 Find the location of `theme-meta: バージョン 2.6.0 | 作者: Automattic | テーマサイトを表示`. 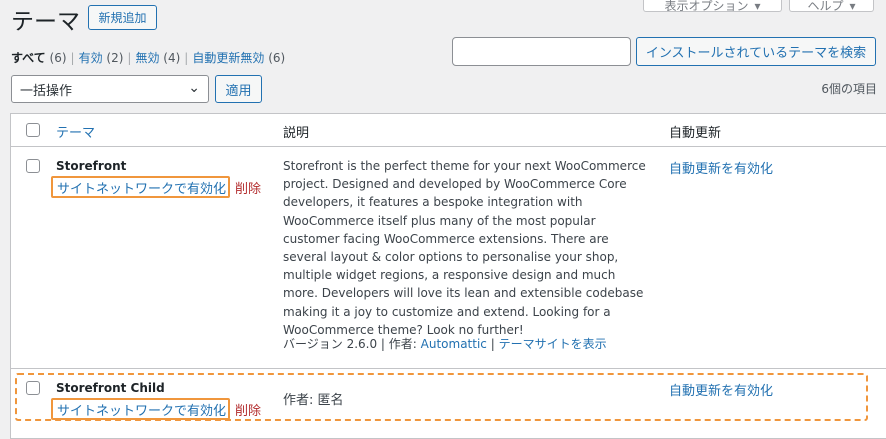

theme-meta: バージョン 2.6.0 | 作者: Automattic | テーマサイトを表示 is located at coordinates (445, 344).